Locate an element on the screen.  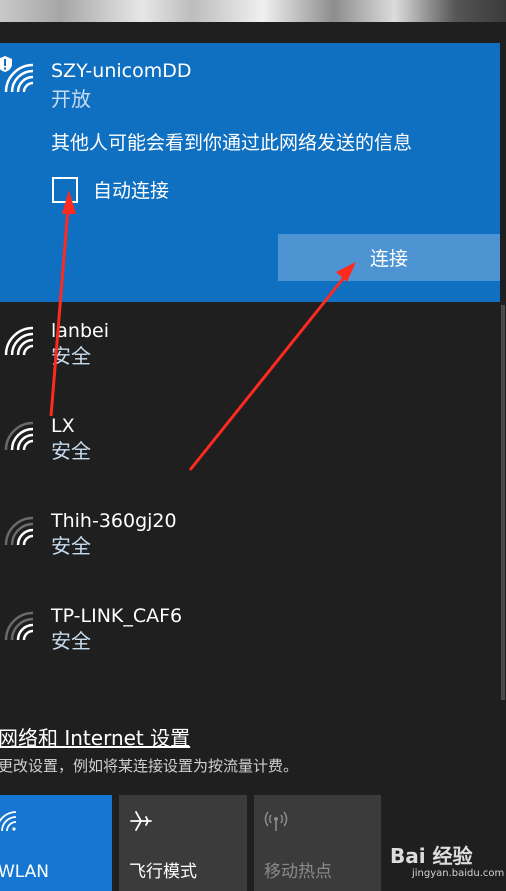
auto-connect-label: 自动连接 is located at coordinates (131, 191).